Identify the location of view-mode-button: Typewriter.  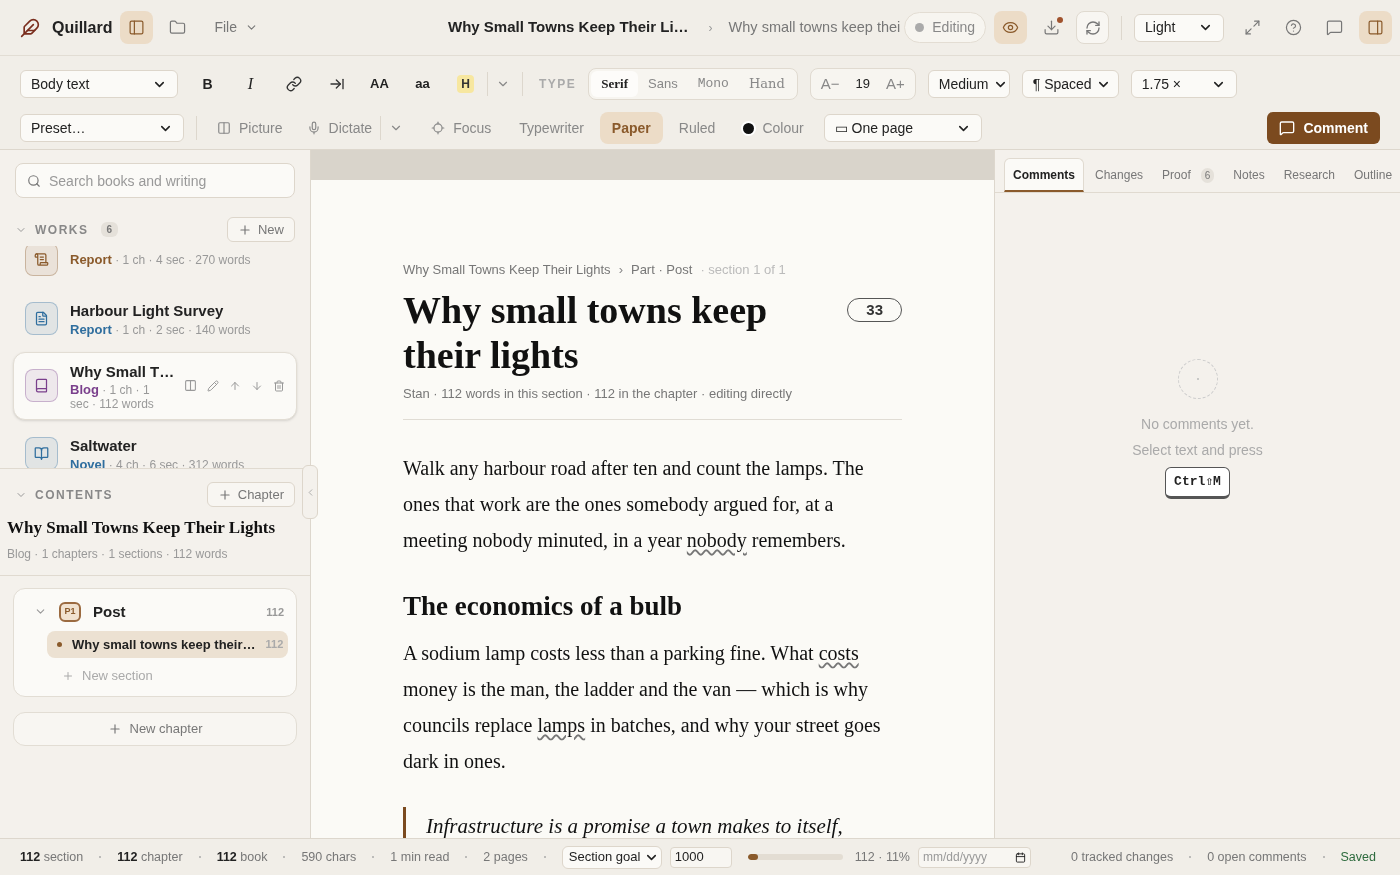
(551, 128).